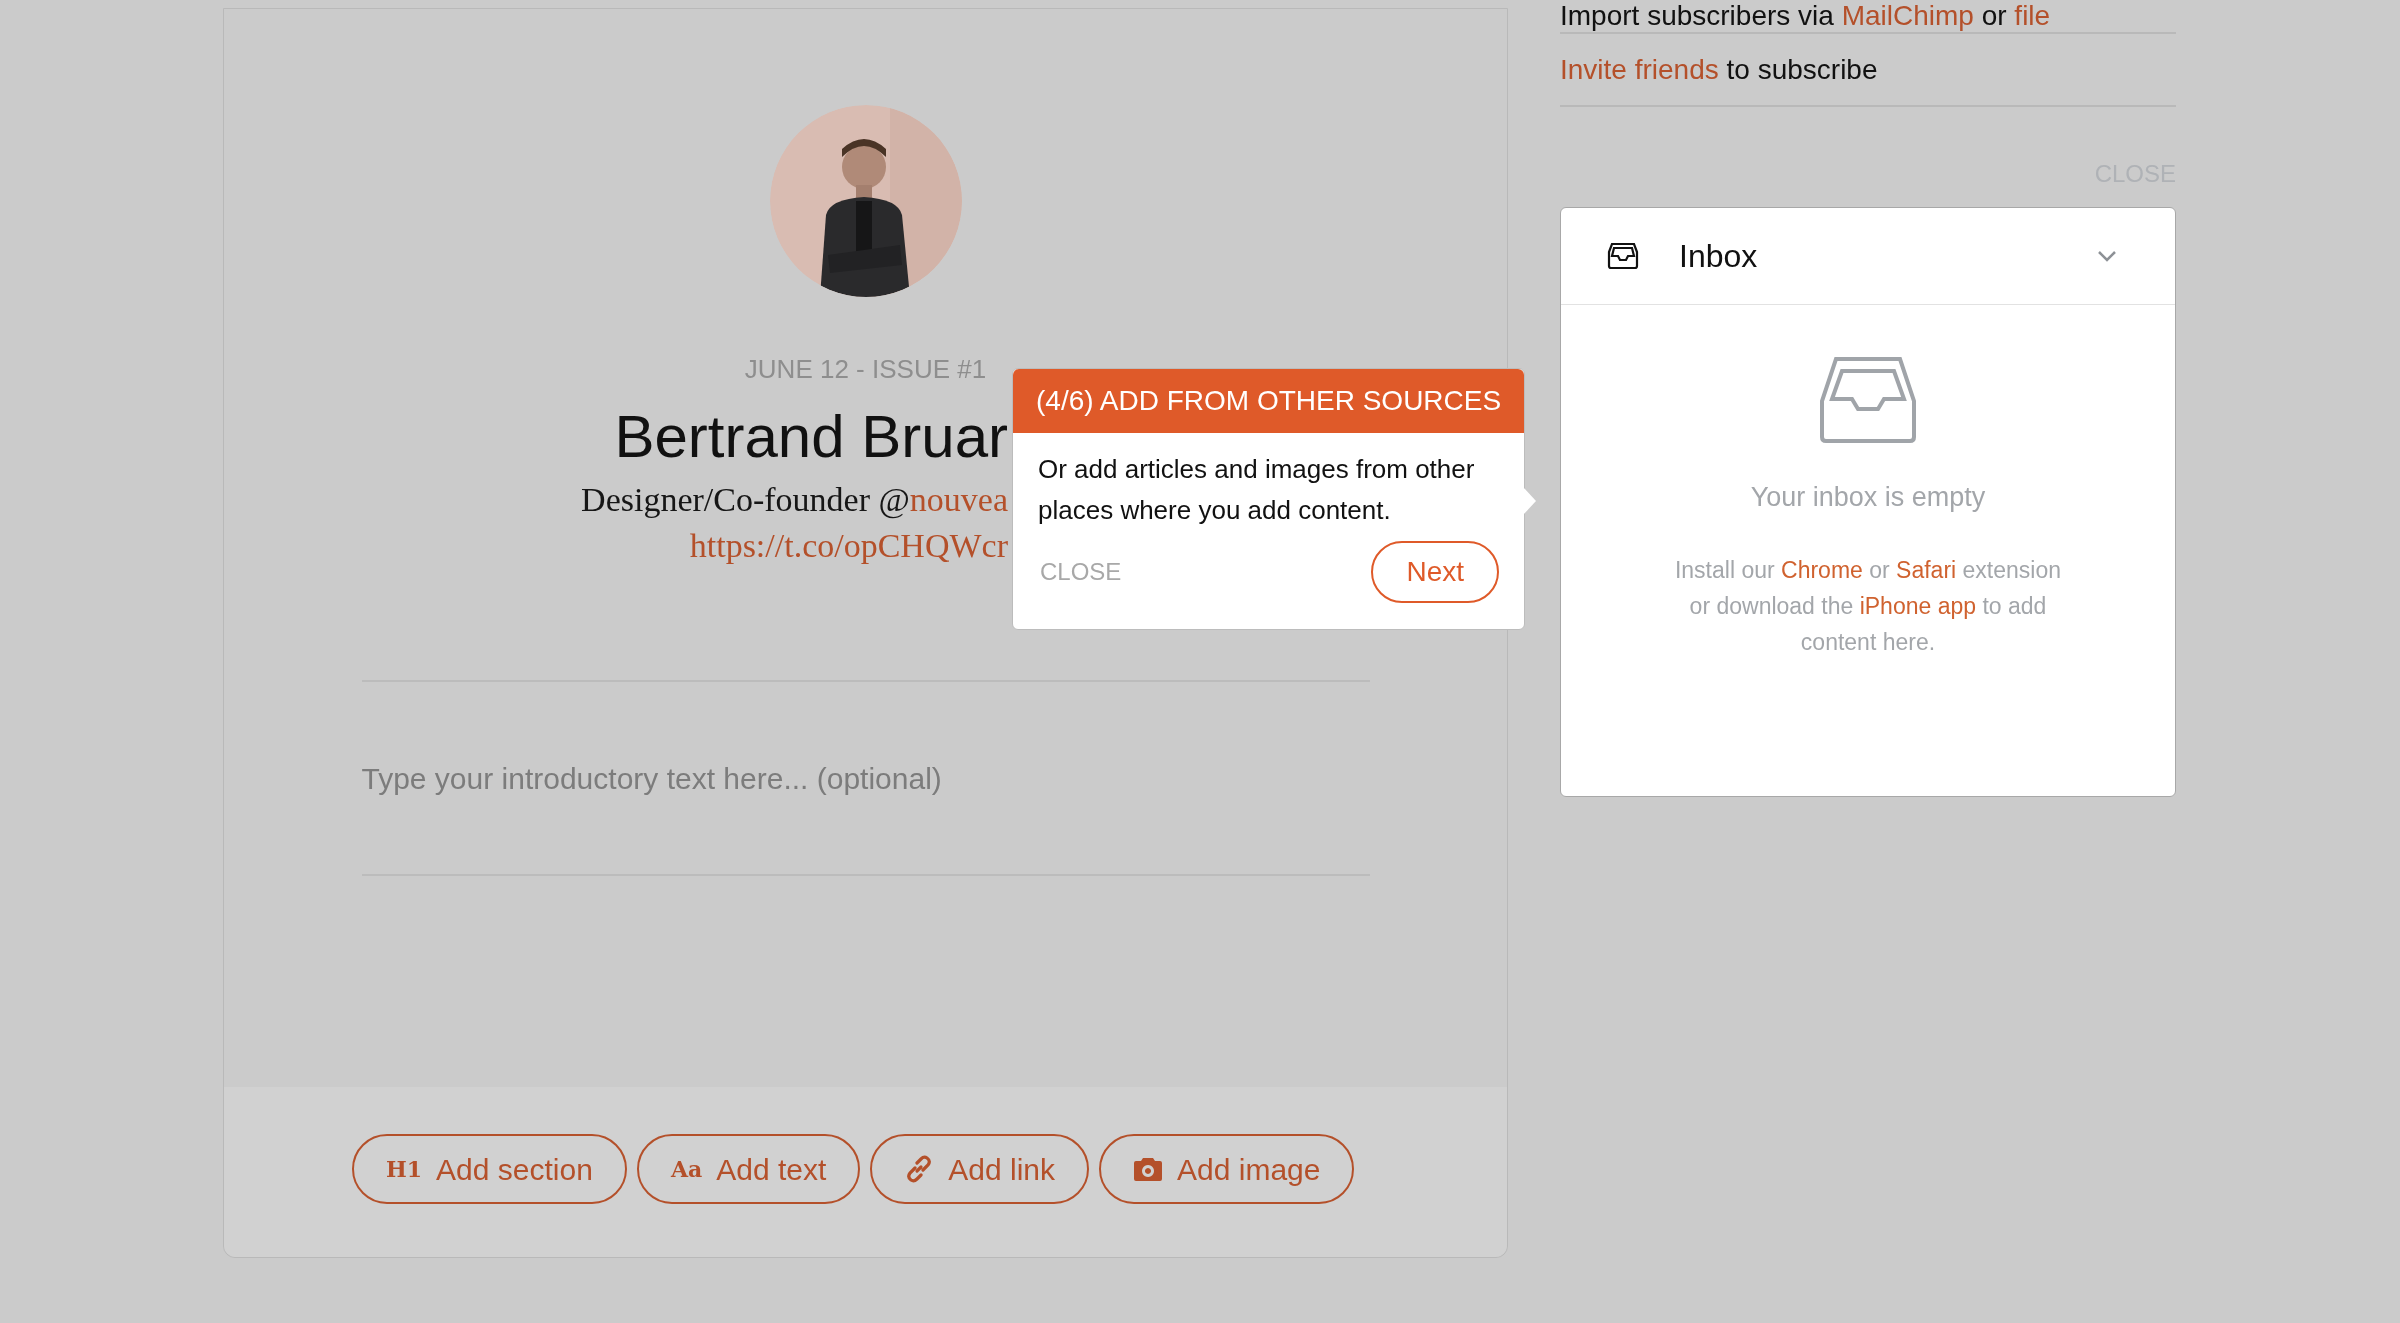 The height and width of the screenshot is (1323, 2400). Describe the element at coordinates (848, 546) in the screenshot. I see `bio-link: https://t.co/opCHQWcr` at that location.